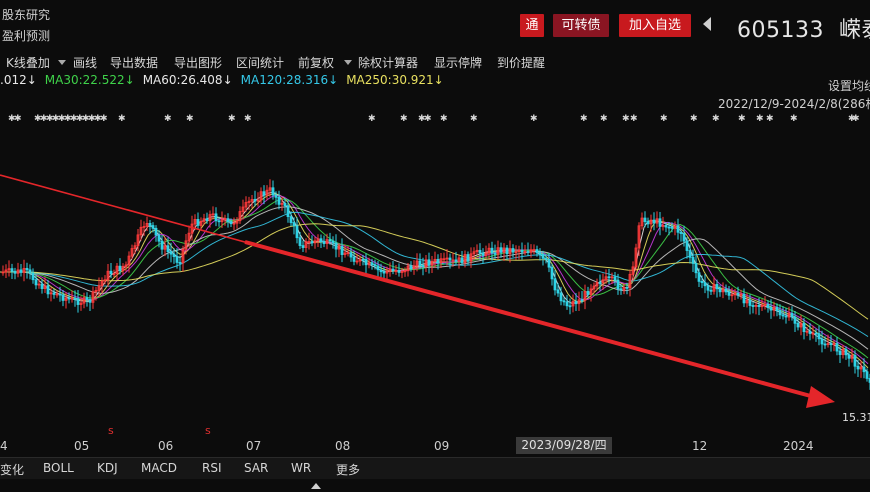  Describe the element at coordinates (82, 446) in the screenshot. I see `x-axis-label: 05` at that location.